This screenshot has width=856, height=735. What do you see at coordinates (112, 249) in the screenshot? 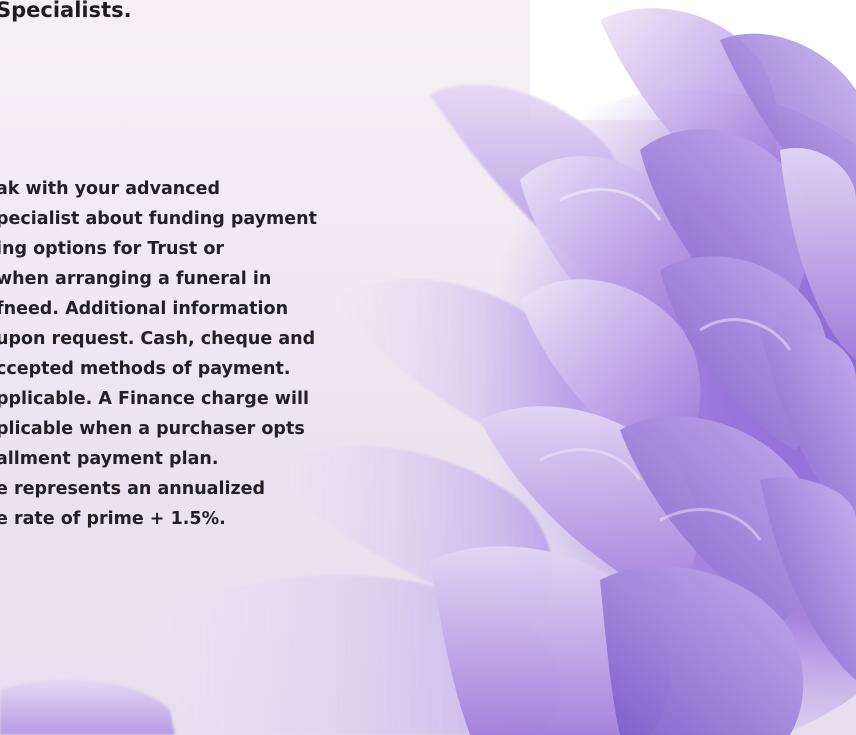
I see `paragraph-line: ing options for Trust or` at bounding box center [112, 249].